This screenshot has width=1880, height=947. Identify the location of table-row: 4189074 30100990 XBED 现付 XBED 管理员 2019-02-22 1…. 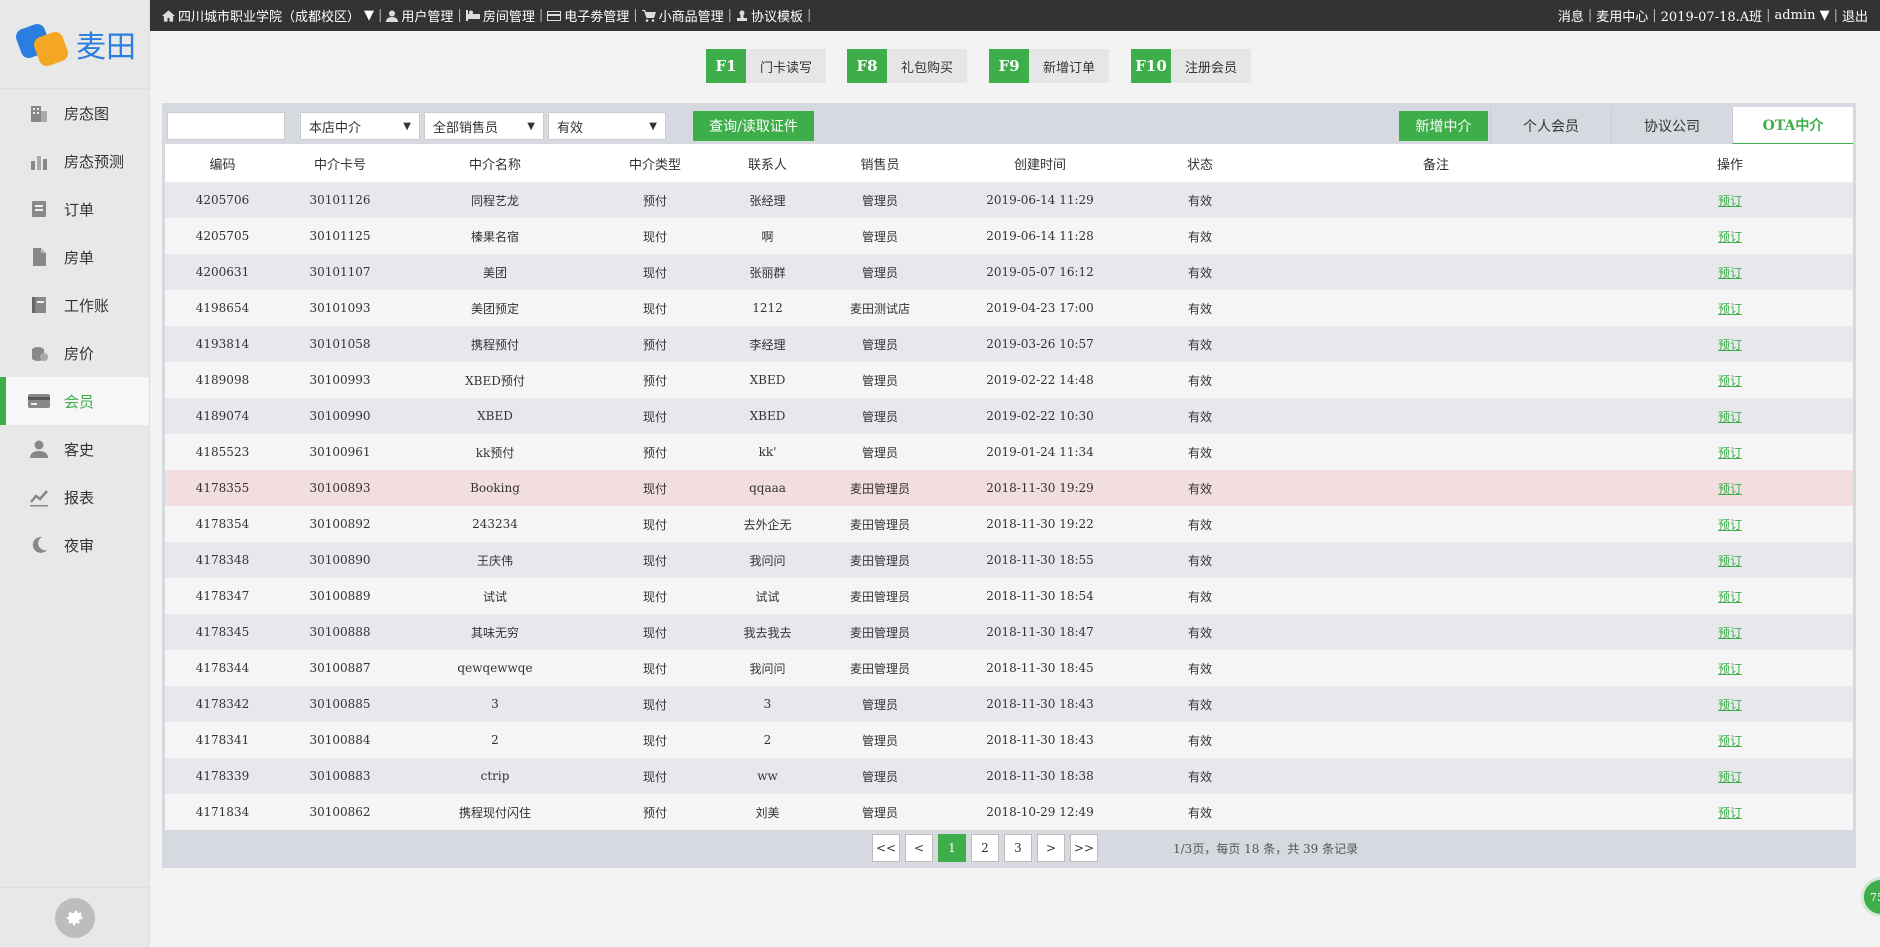
(1009, 416).